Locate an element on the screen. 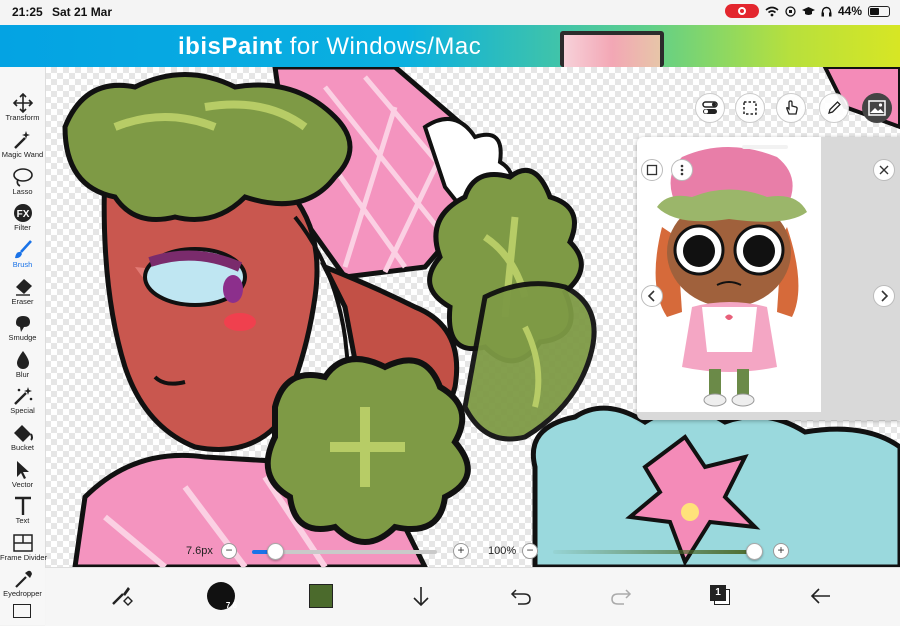 The image size is (900, 626). ibispaint-logo: ibisPaint for Windows/Mac is located at coordinates (330, 46).